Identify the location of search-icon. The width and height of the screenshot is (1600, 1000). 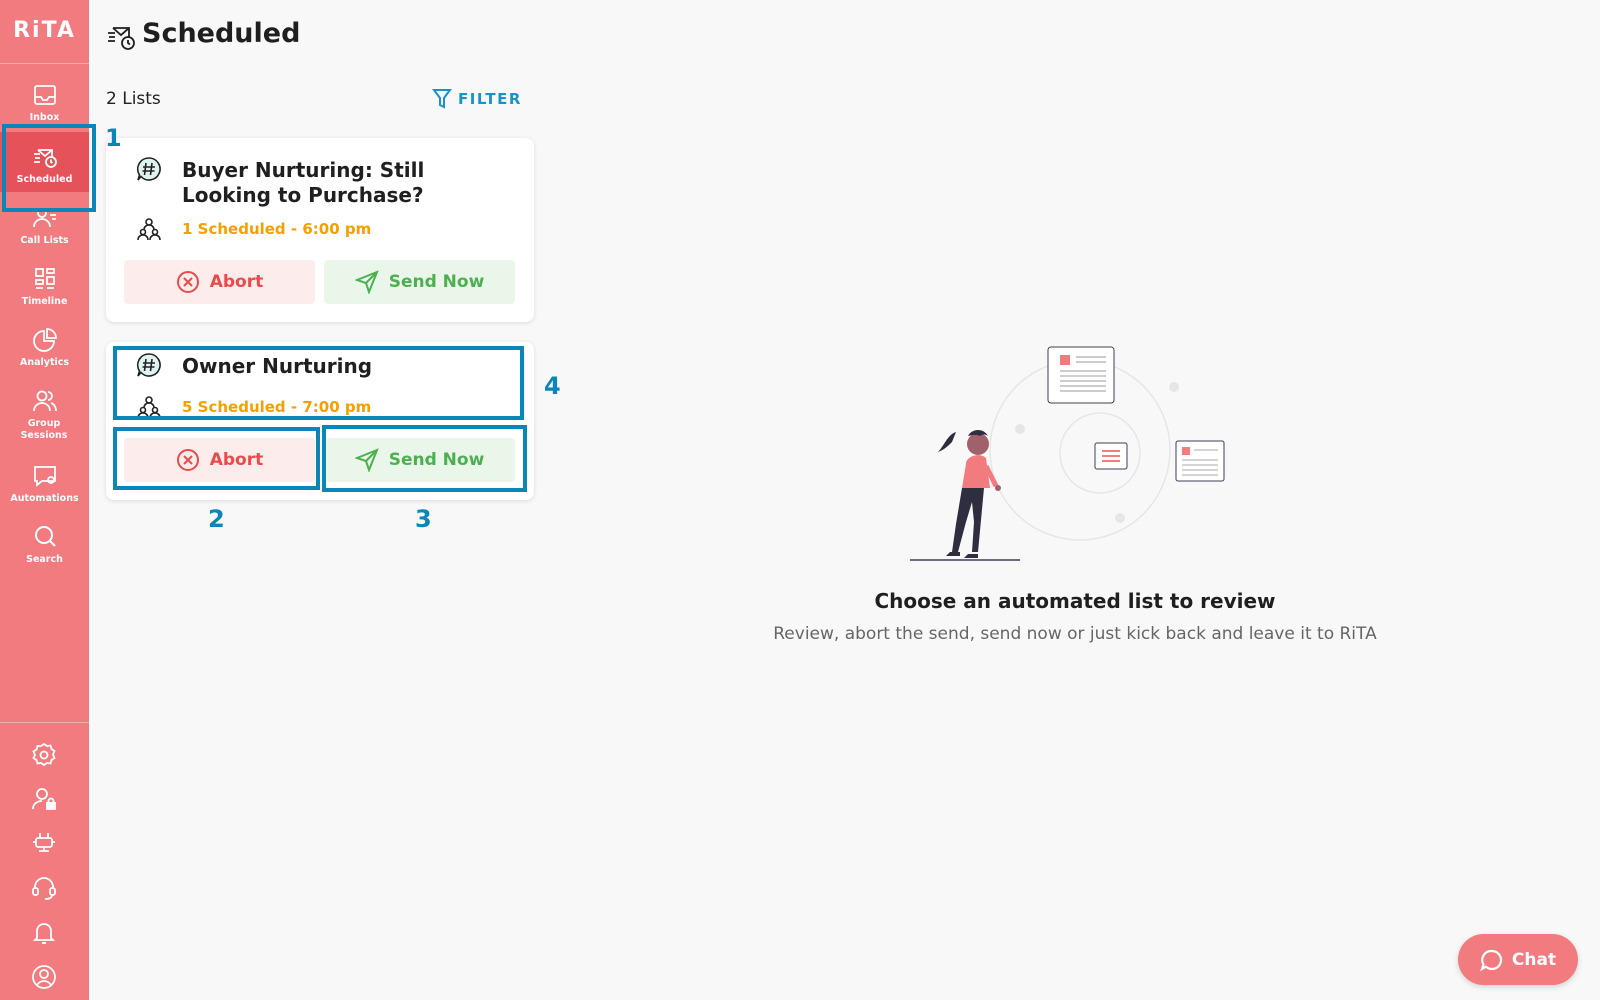
(45, 536).